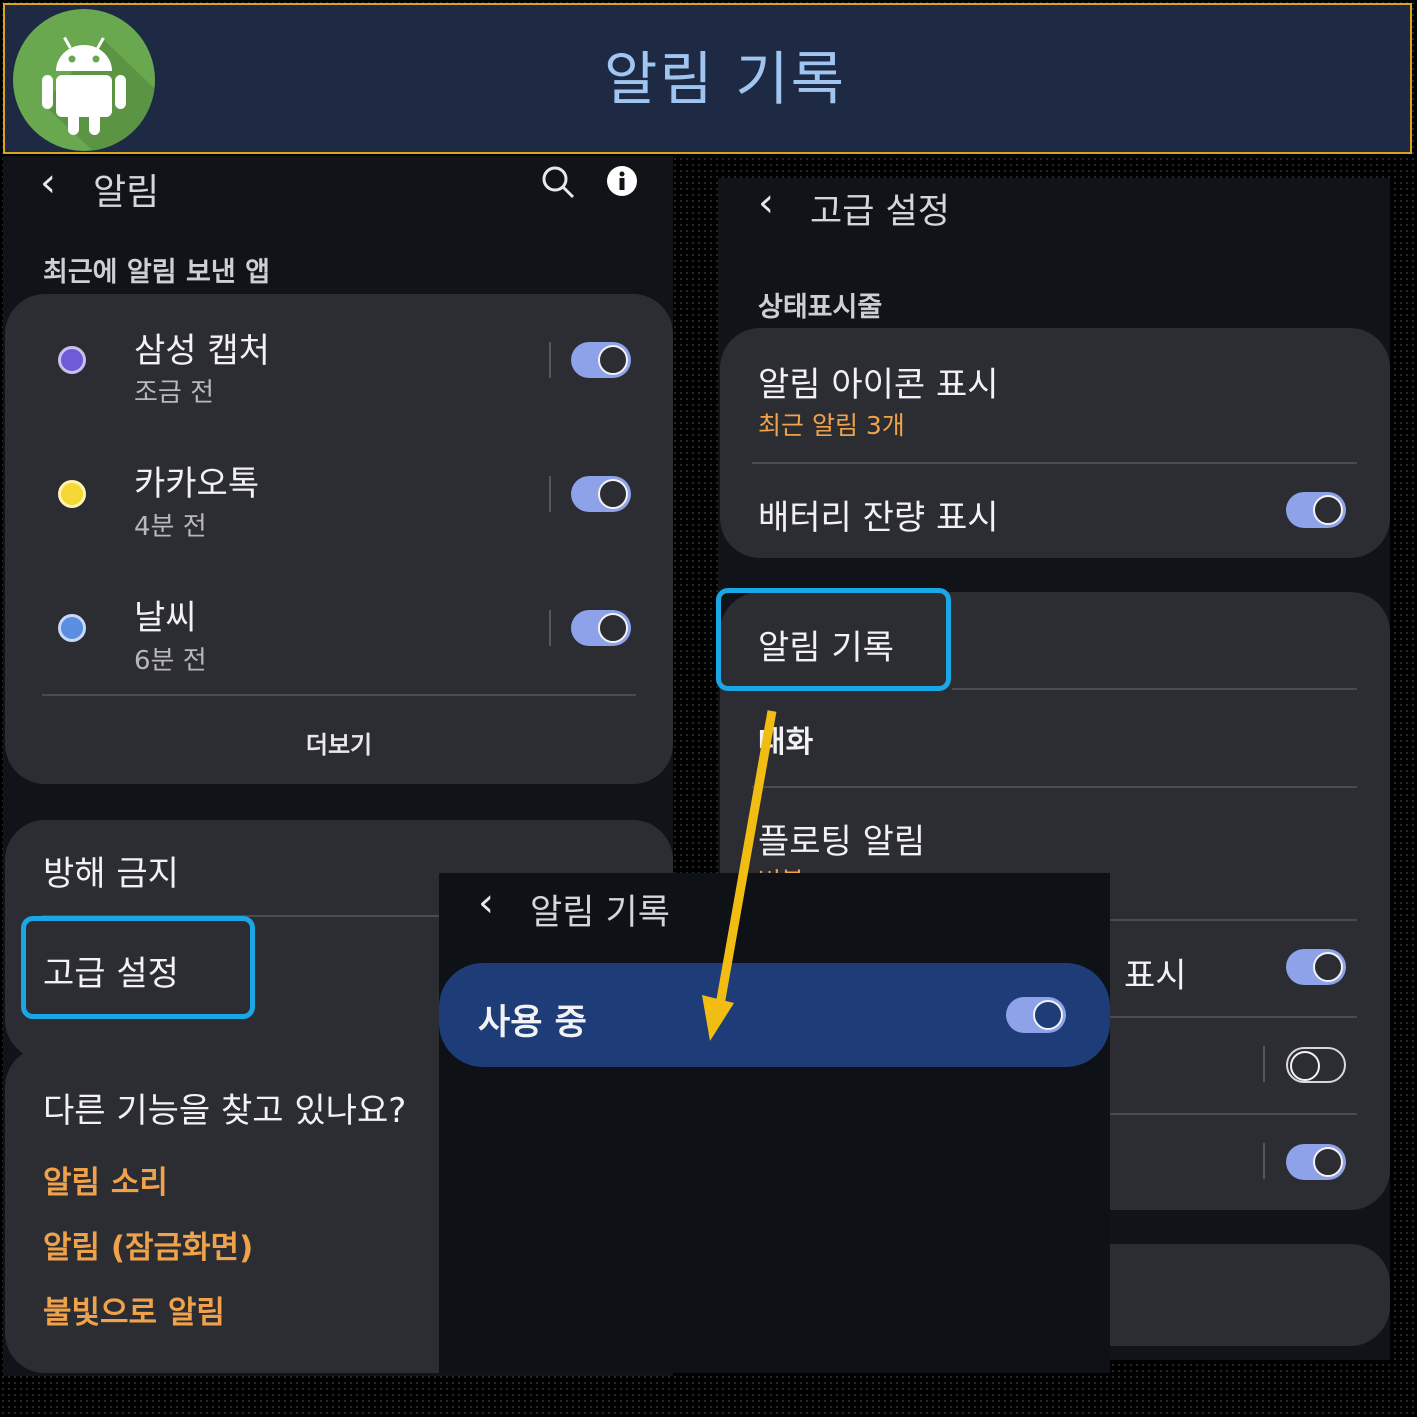 The width and height of the screenshot is (1417, 1417). What do you see at coordinates (72, 360) in the screenshot?
I see `capture-icon` at bounding box center [72, 360].